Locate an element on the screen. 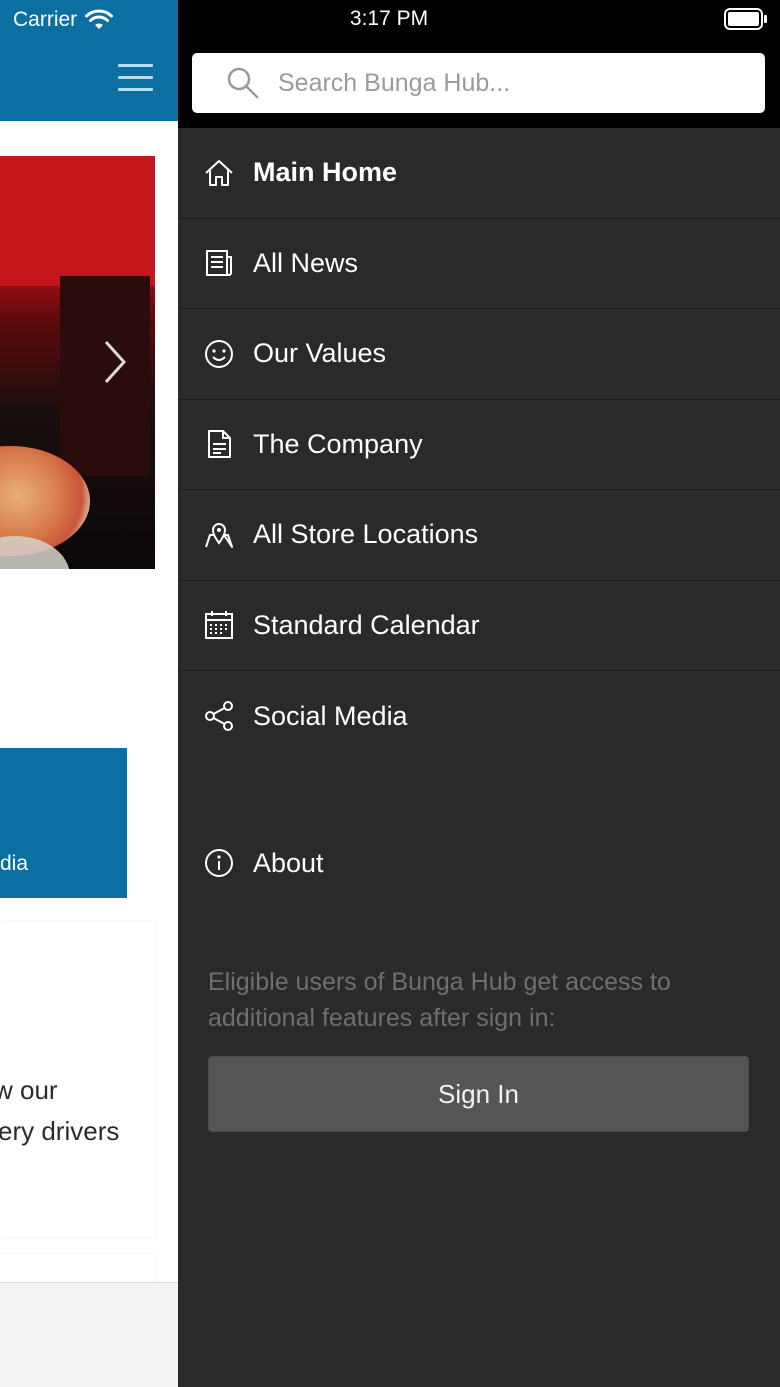 This screenshot has height=1387, width=780. map-pin-icon is located at coordinates (219, 535).